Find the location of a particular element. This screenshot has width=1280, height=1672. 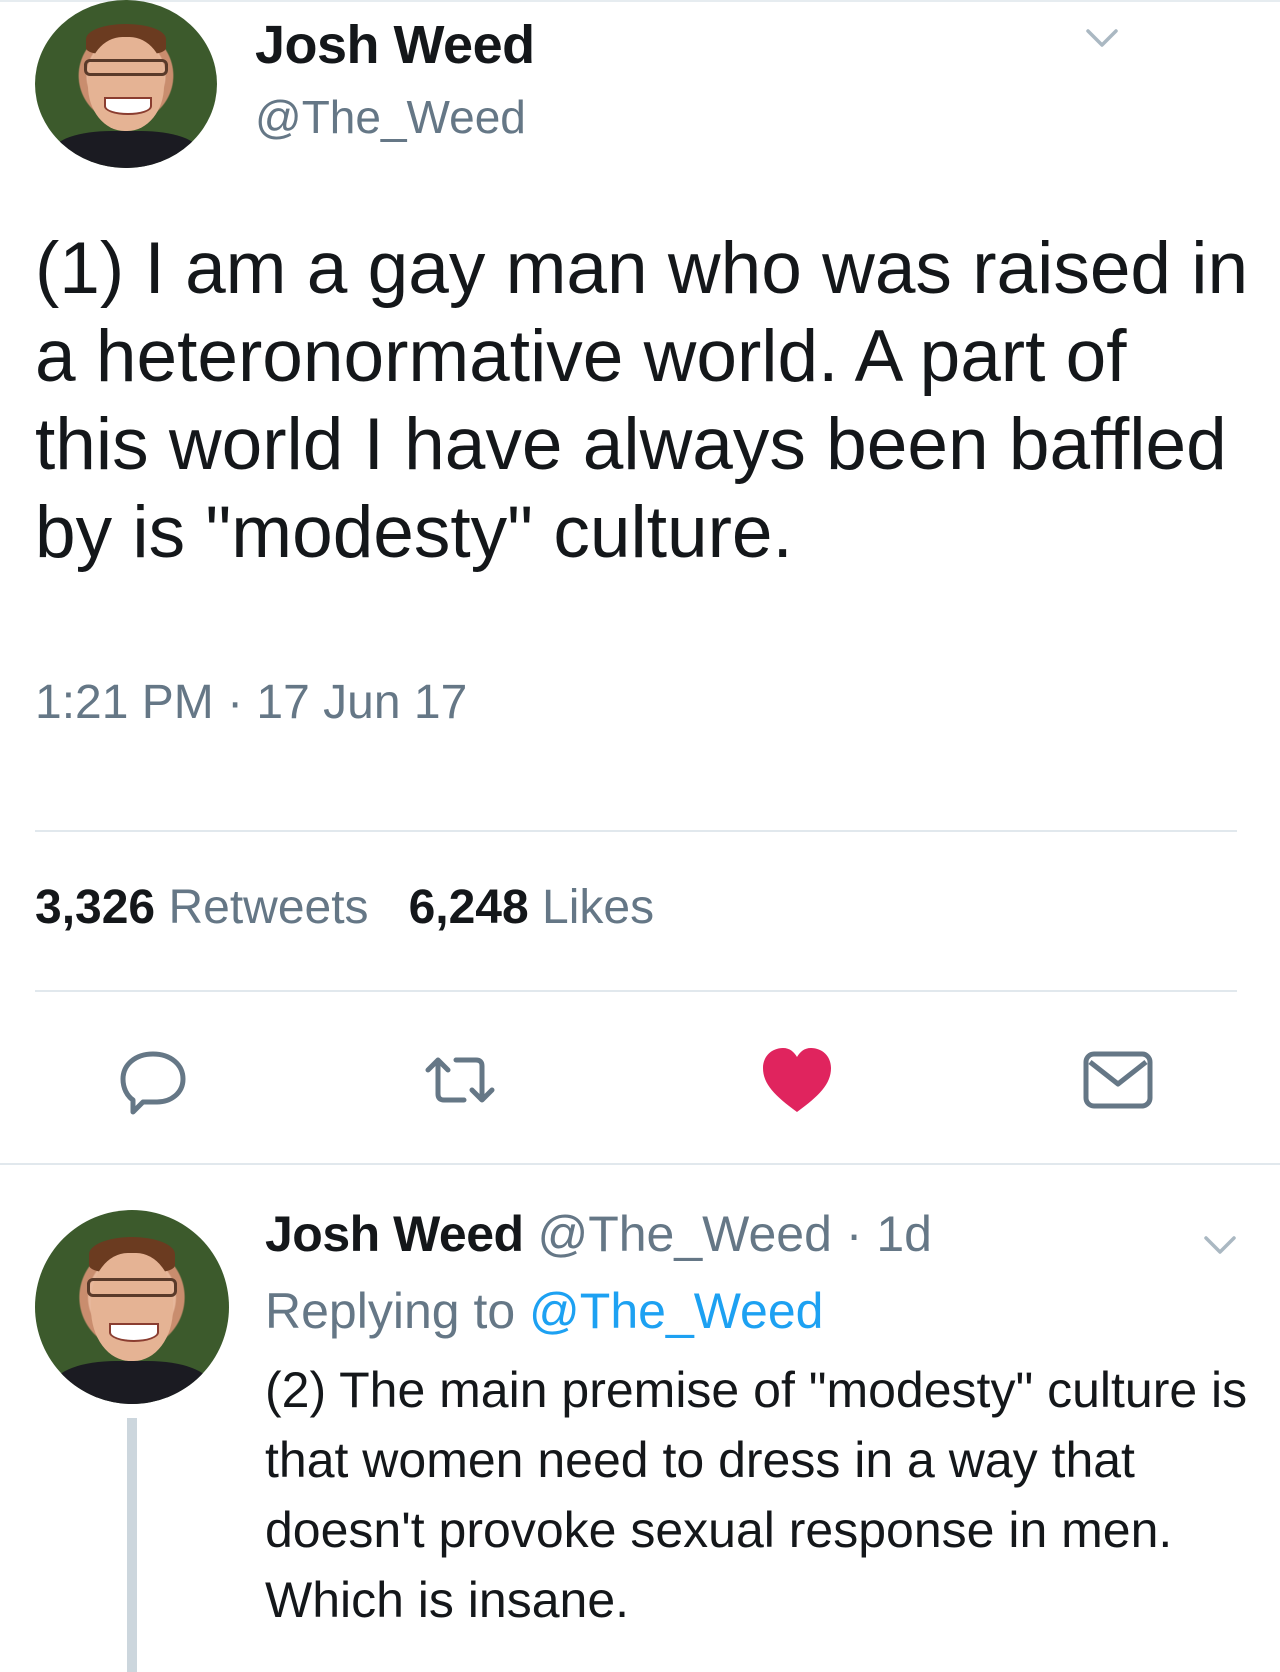

retweets-label: Retweets is located at coordinates (268, 907).